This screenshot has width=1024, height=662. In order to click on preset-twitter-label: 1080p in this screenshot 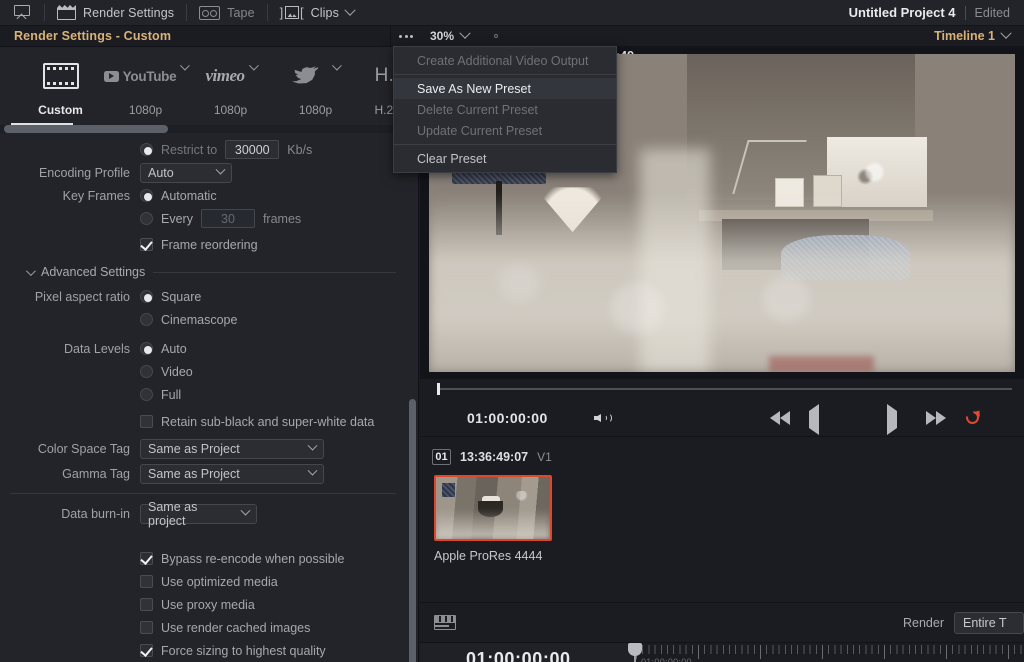, I will do `click(315, 110)`.